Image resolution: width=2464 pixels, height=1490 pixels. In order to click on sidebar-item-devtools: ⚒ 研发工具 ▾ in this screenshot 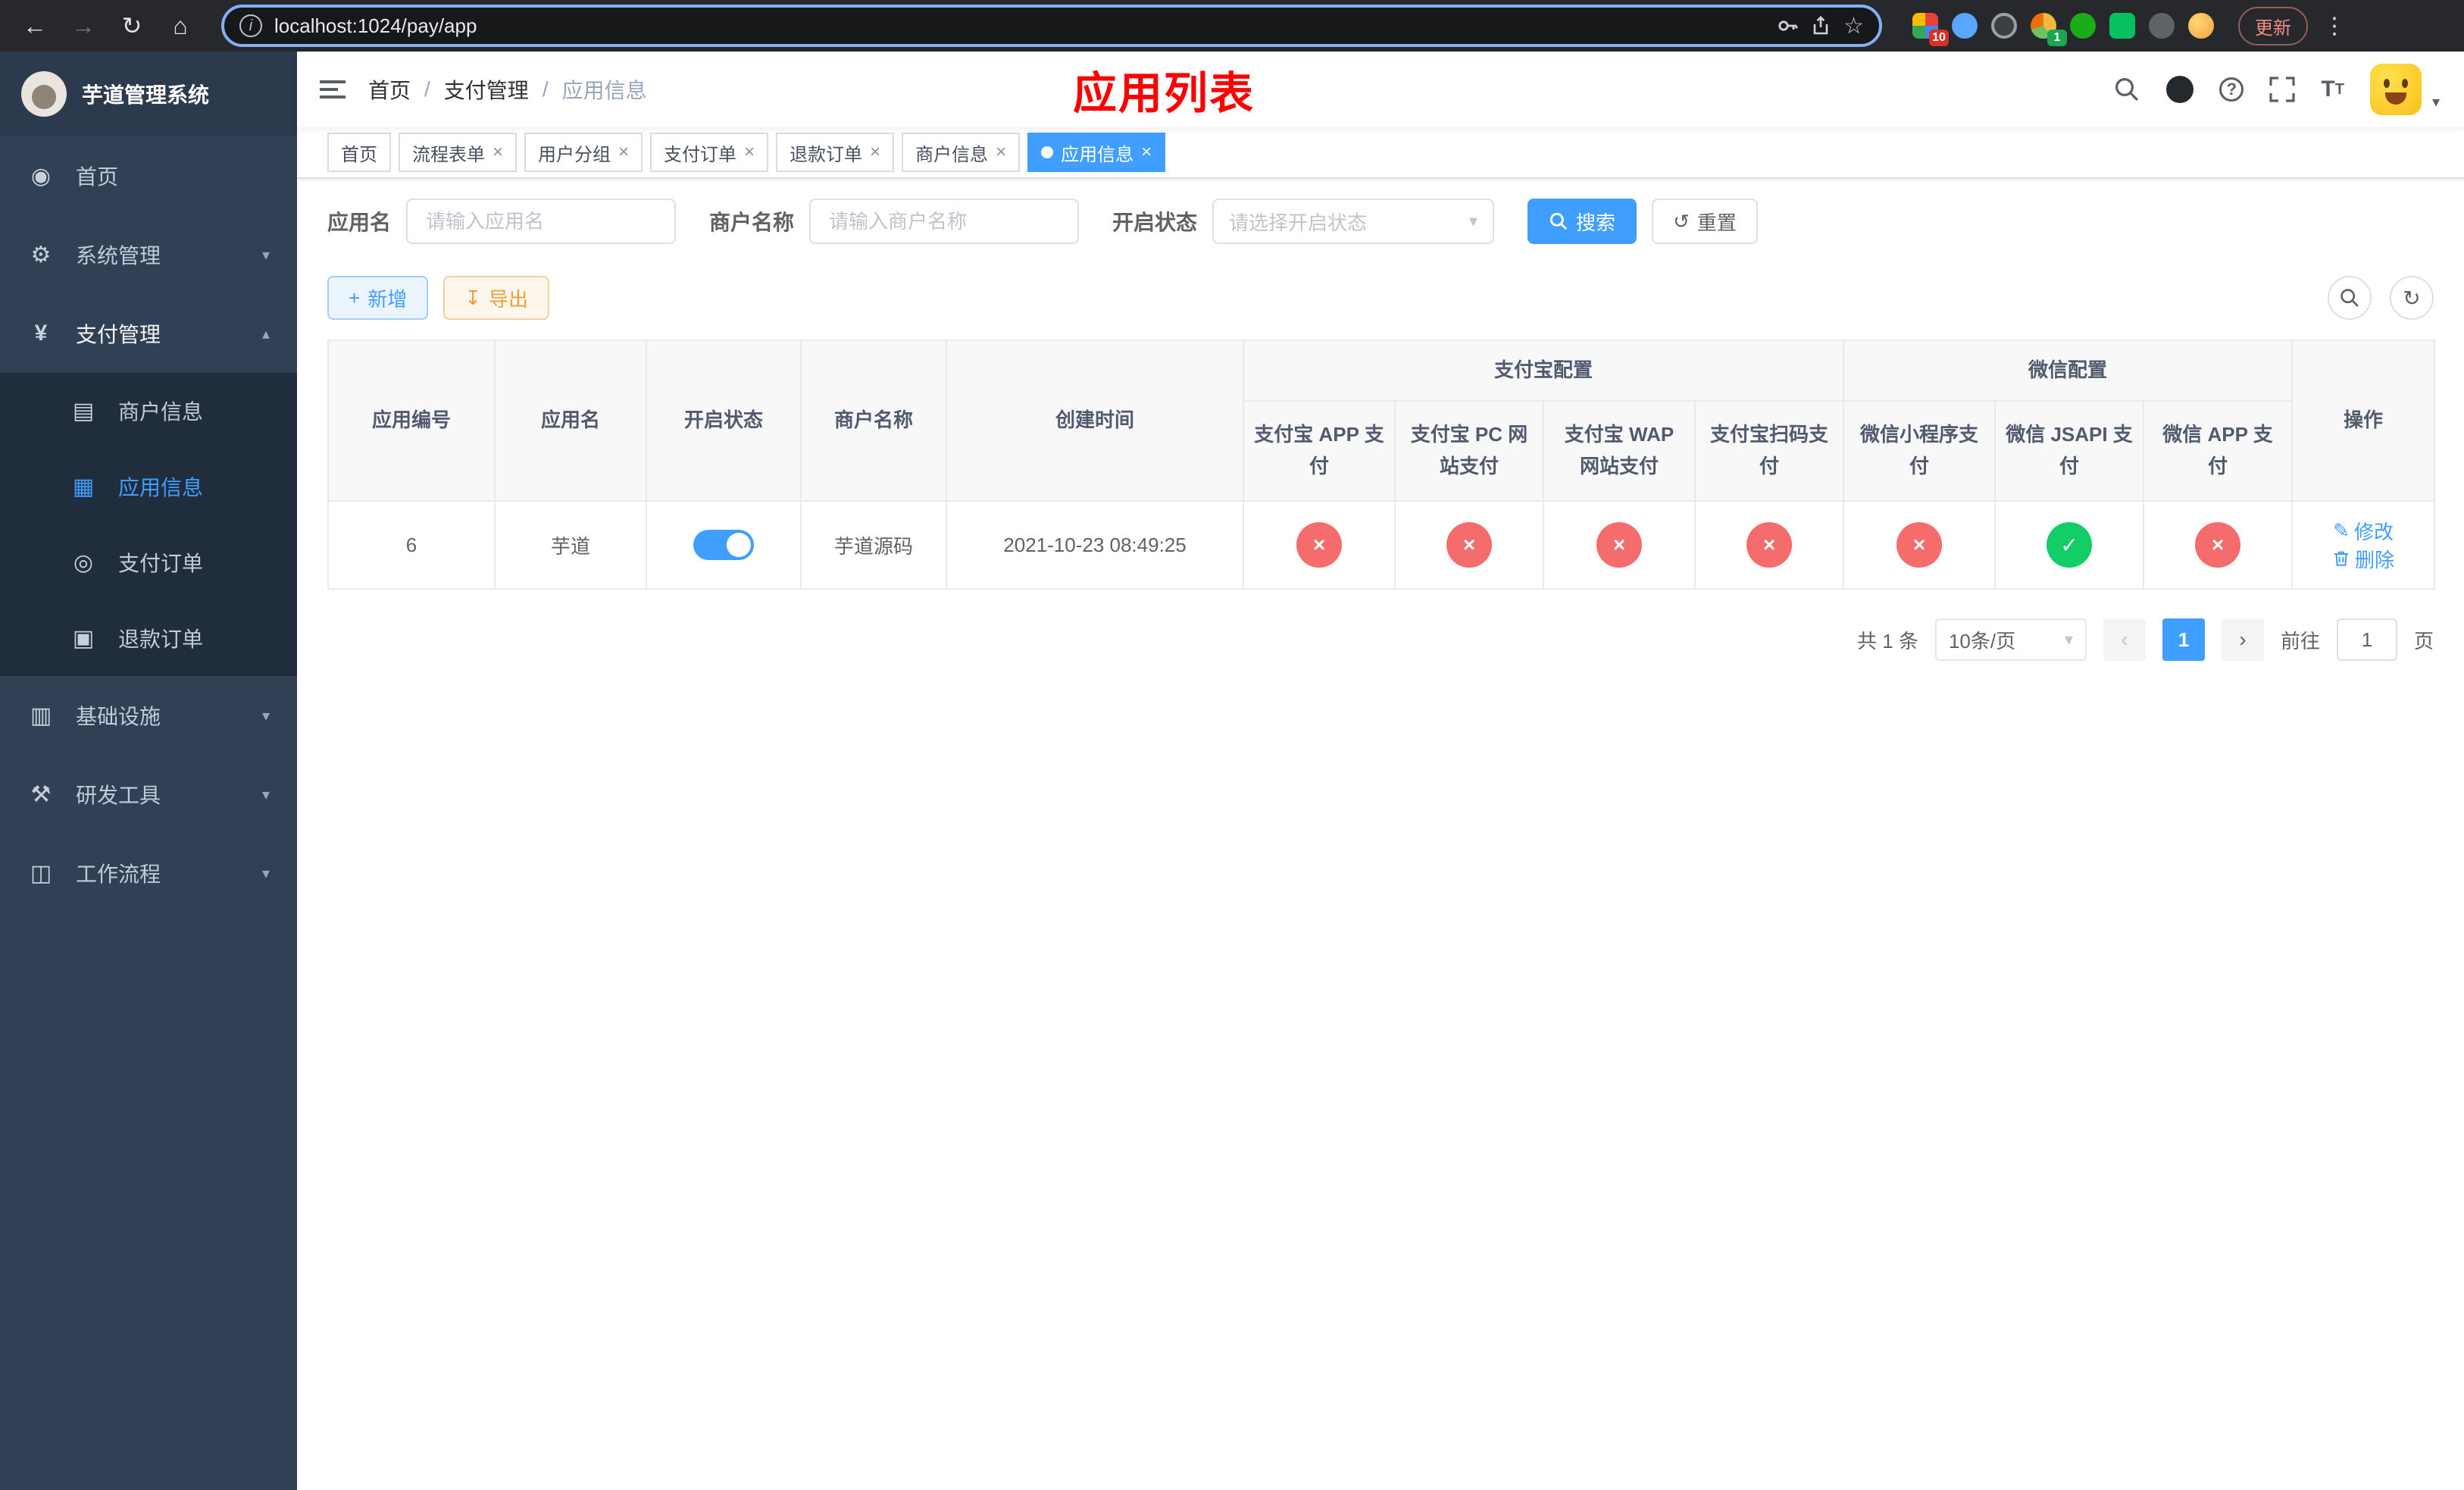, I will do `click(148, 794)`.